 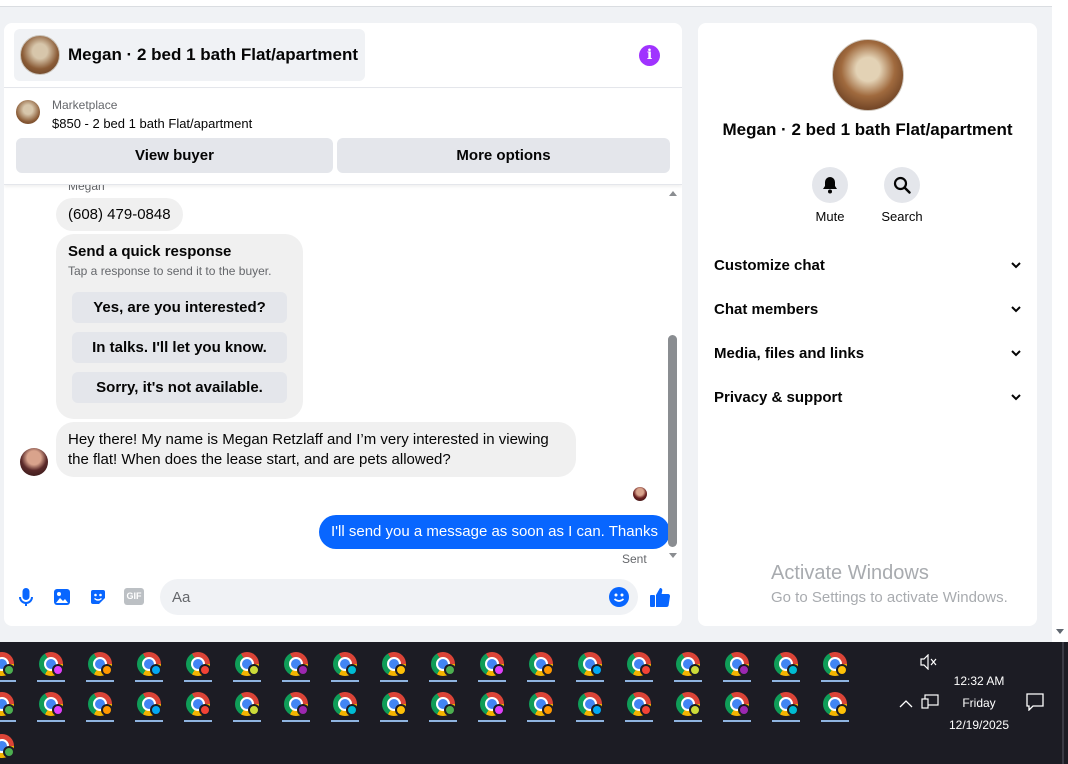 What do you see at coordinates (1060, 321) in the screenshot?
I see `page-scrollbar-track` at bounding box center [1060, 321].